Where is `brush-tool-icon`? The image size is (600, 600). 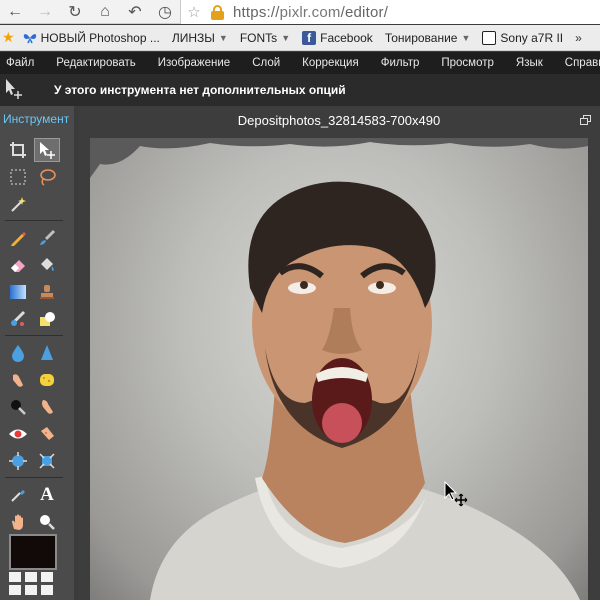 brush-tool-icon is located at coordinates (47, 238).